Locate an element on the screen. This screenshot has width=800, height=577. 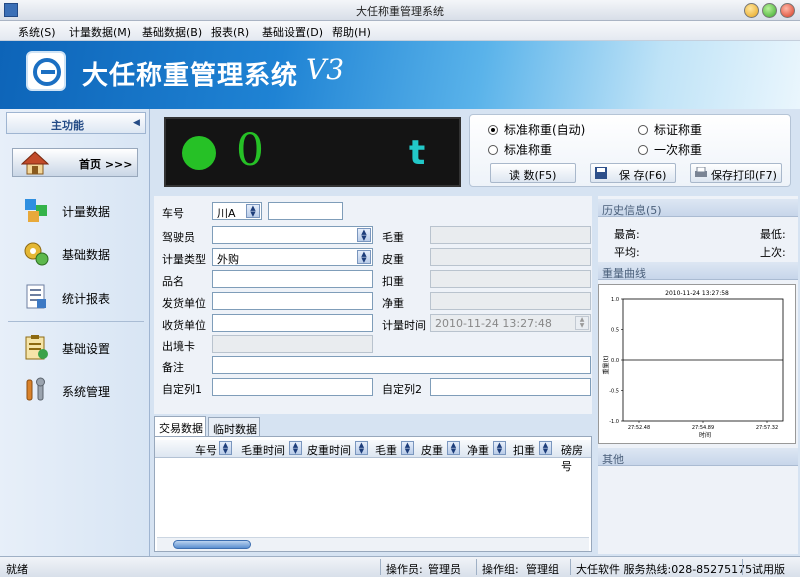
tab-temp-data: 临时数据 is located at coordinates (234, 426).